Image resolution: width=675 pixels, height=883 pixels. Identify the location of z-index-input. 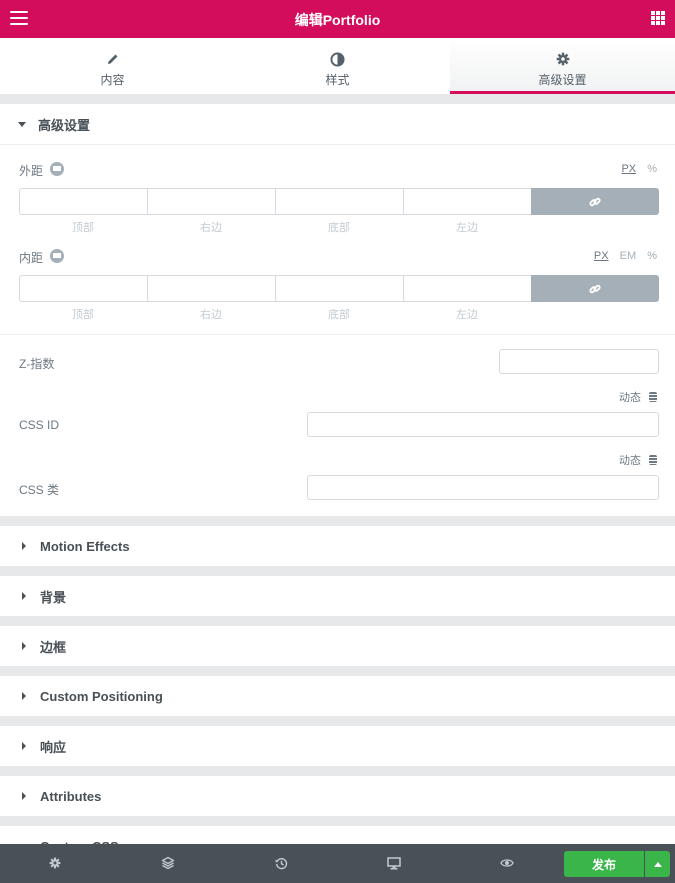
(579, 361).